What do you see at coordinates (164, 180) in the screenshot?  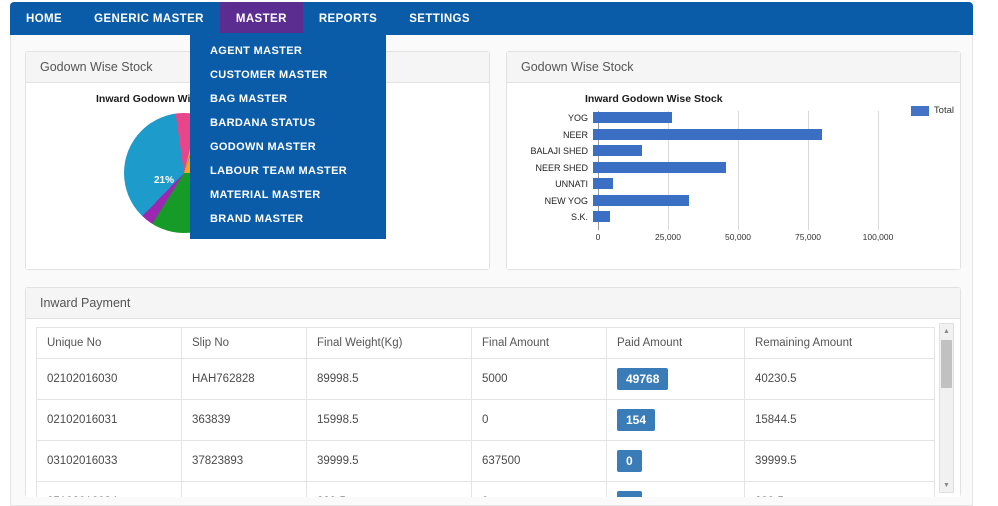 I see `pie-slice-label-green: 21%` at bounding box center [164, 180].